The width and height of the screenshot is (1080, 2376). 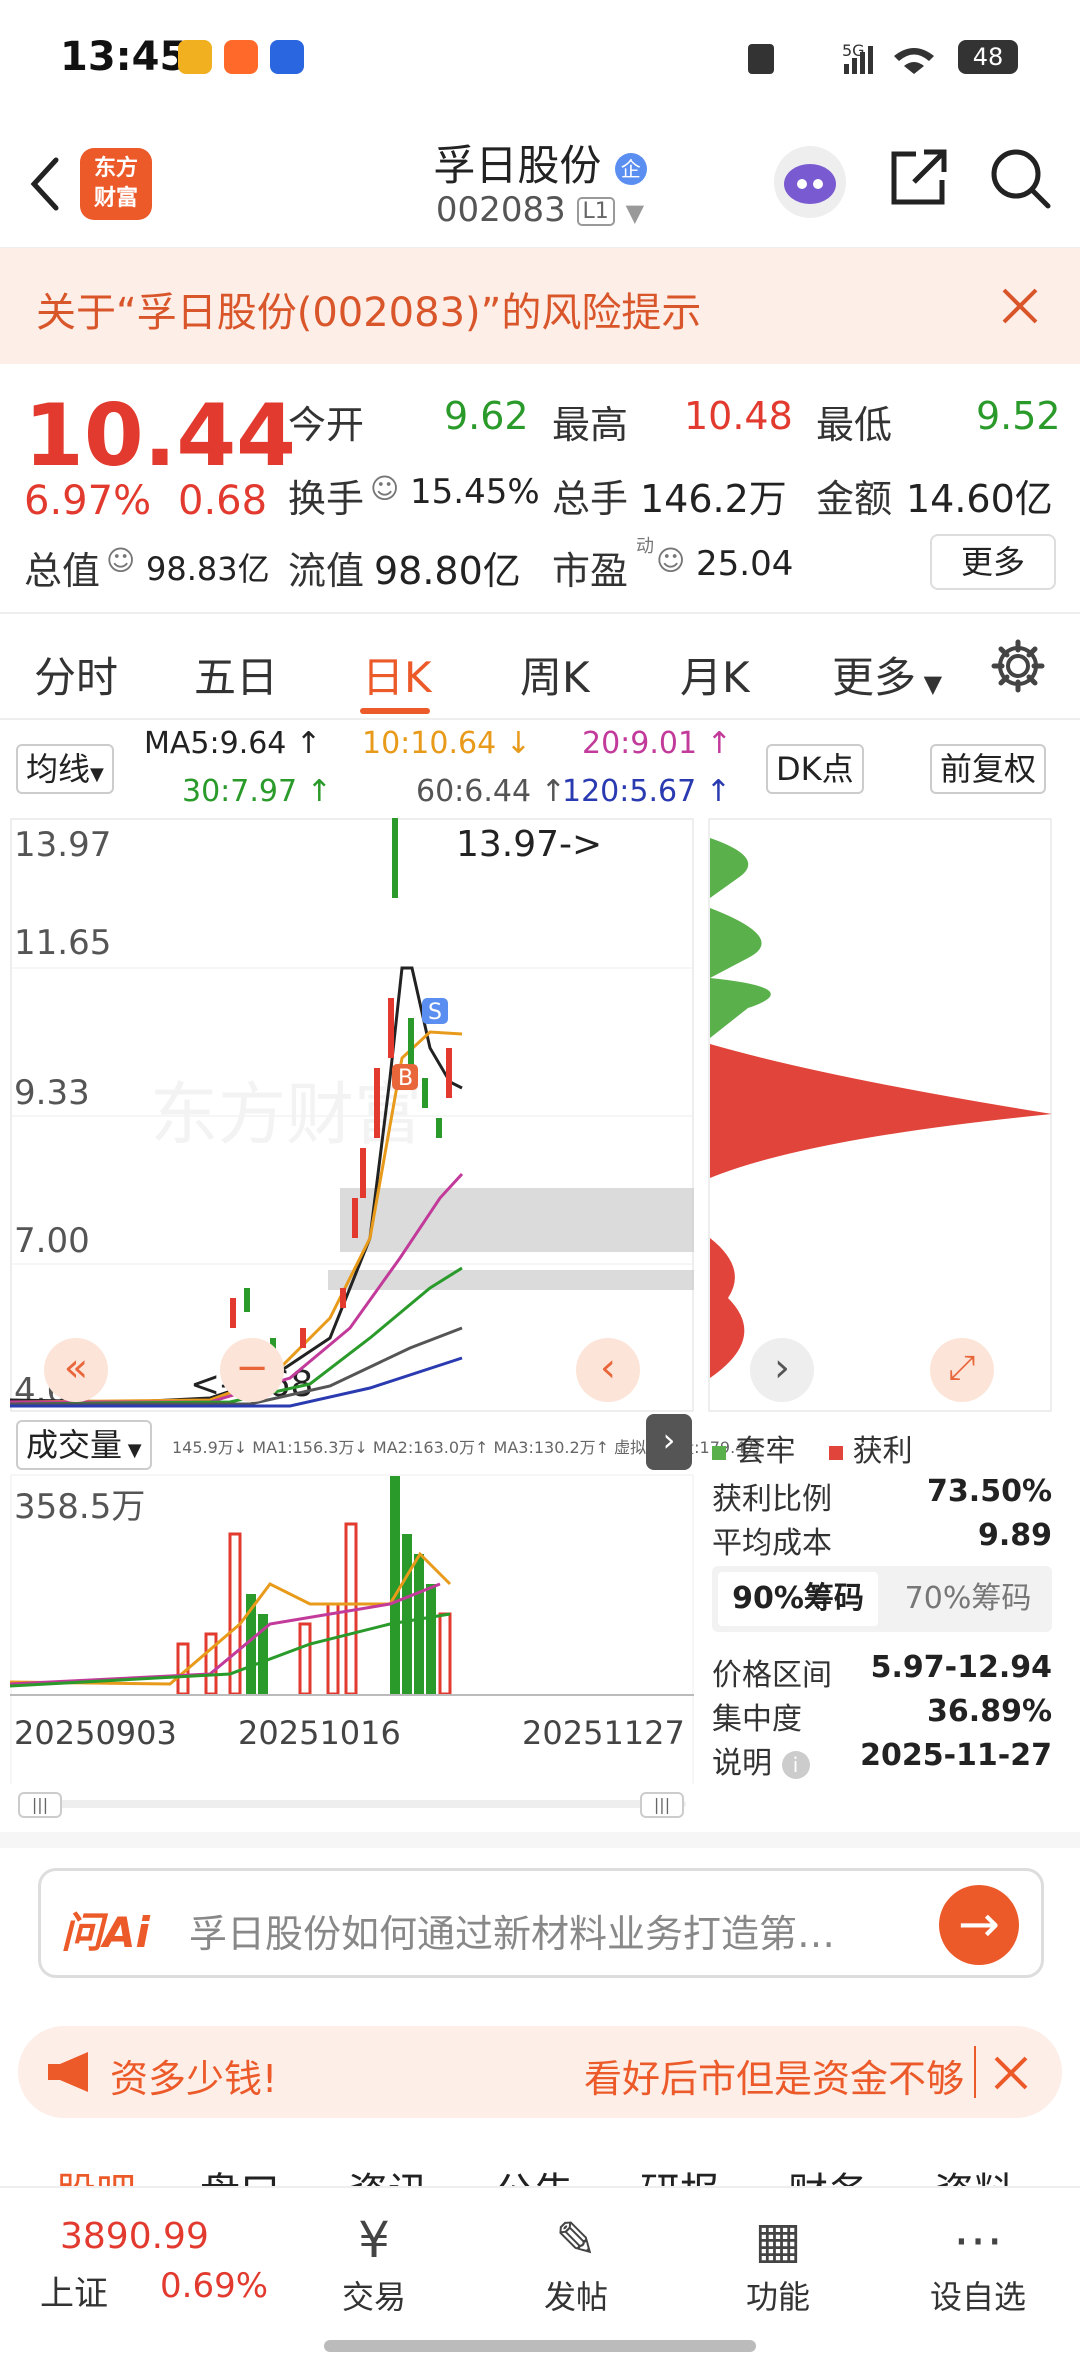 What do you see at coordinates (534, 2173) in the screenshot?
I see `tab-announcements: 公告` at bounding box center [534, 2173].